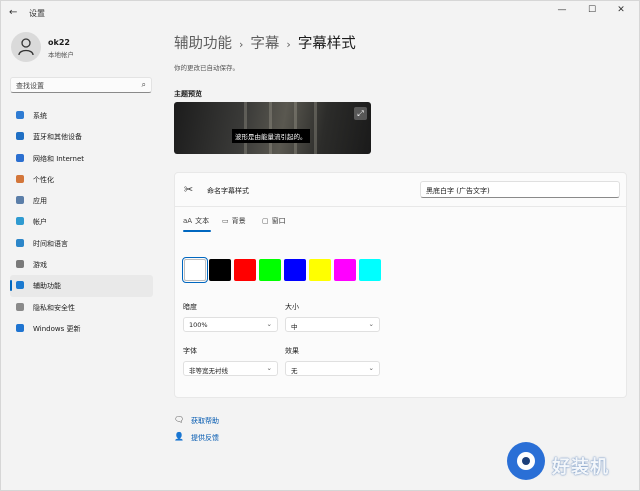  What do you see at coordinates (20, 242) in the screenshot?
I see `globe-icon` at bounding box center [20, 242].